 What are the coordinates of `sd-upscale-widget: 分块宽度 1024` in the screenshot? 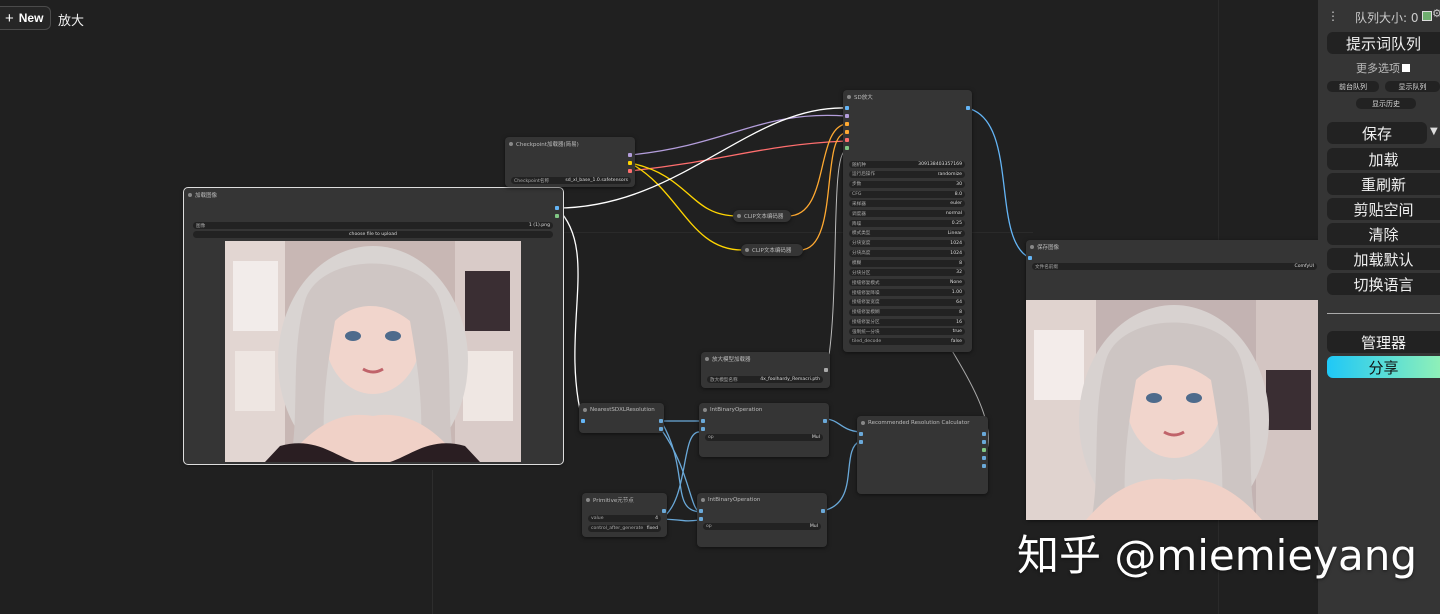 It's located at (907, 243).